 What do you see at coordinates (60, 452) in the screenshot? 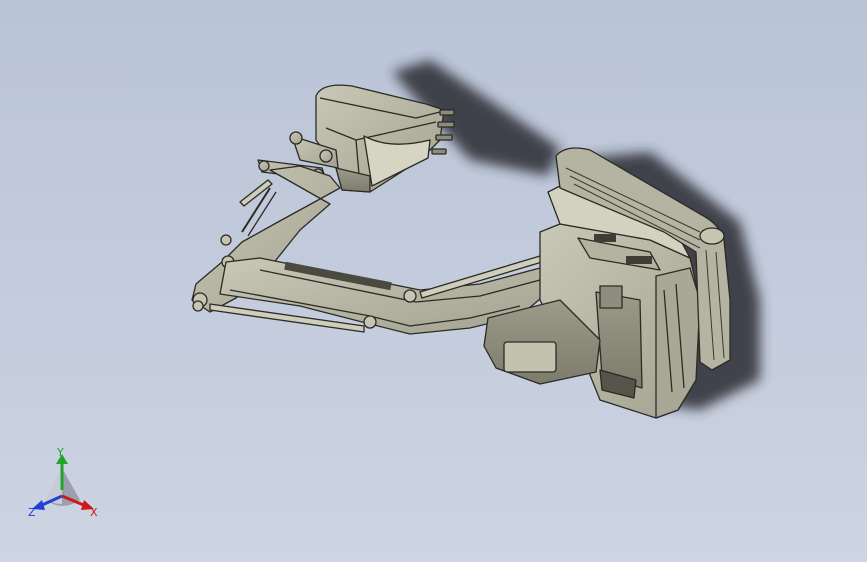
I see `y-axis-label: Y` at bounding box center [60, 452].